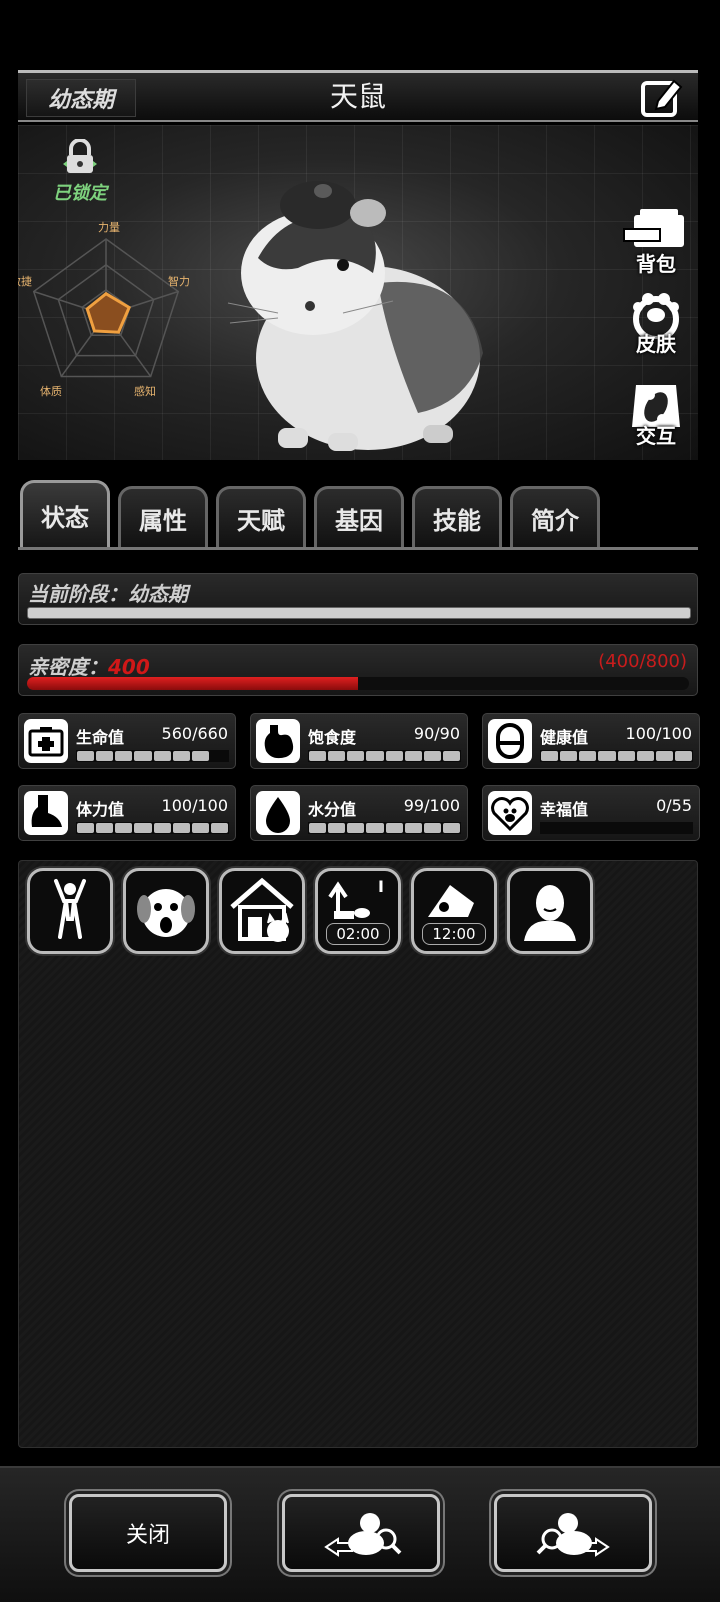 The width and height of the screenshot is (720, 1602). I want to click on next-pet-button, so click(573, 1533).